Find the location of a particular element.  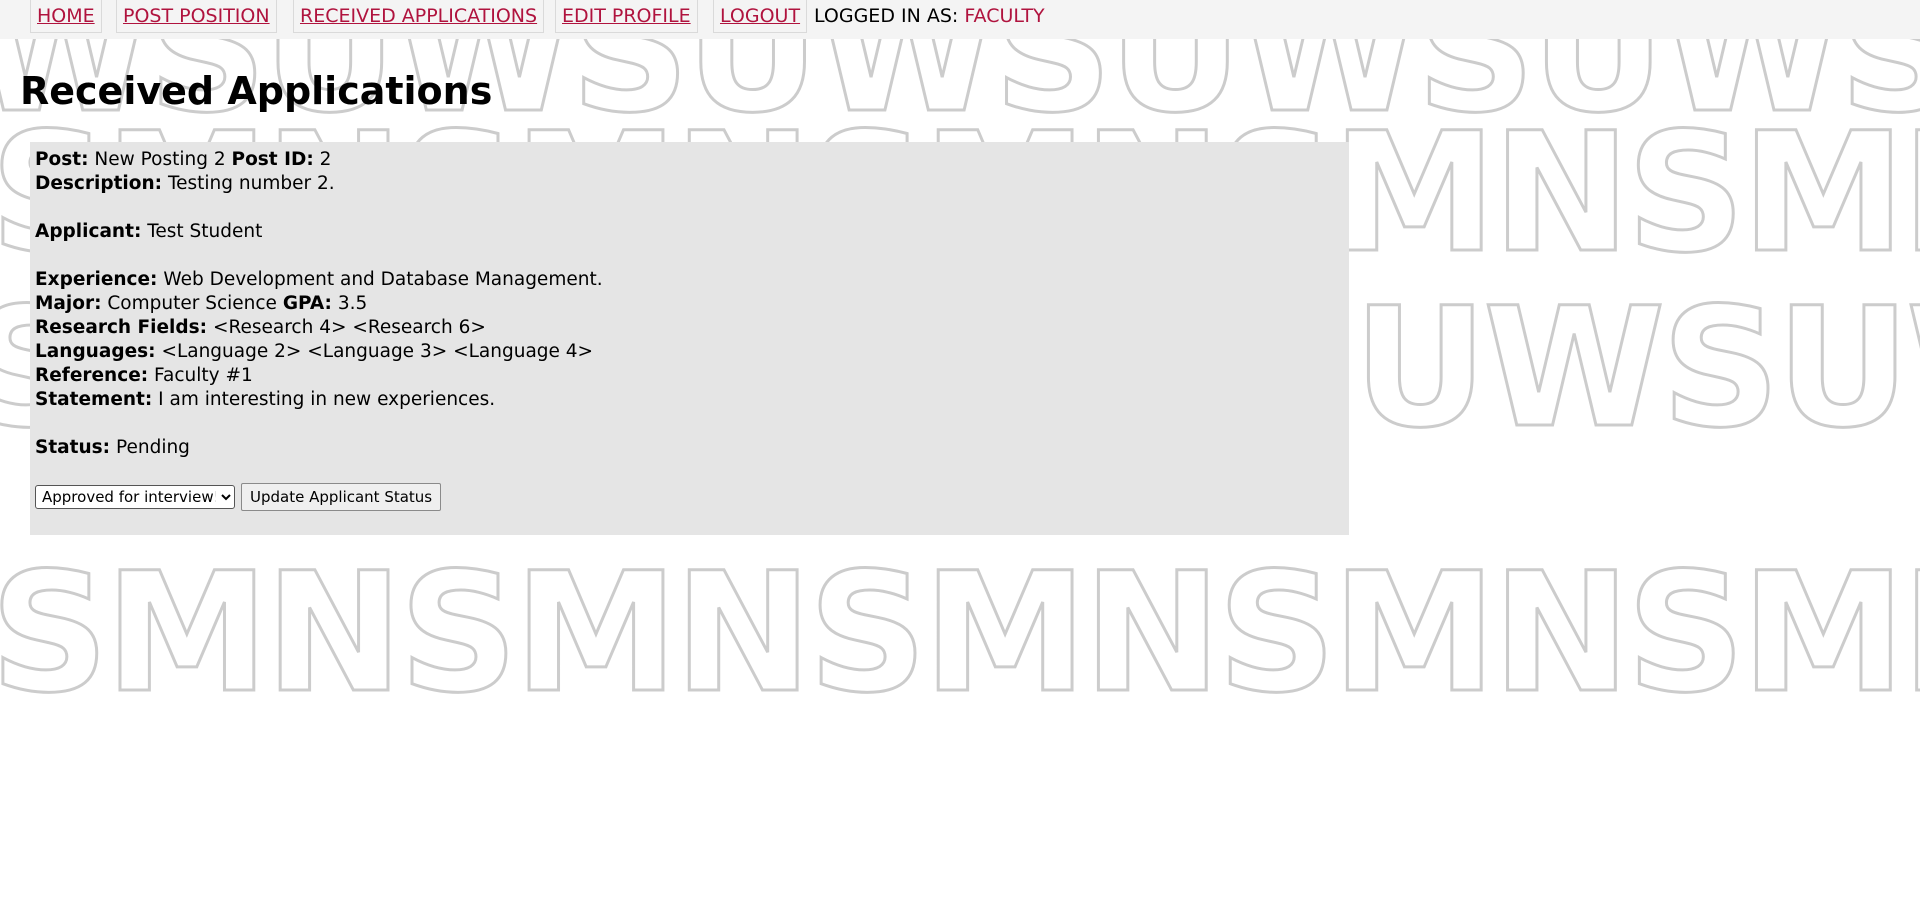

description-row: Description: Testing number 2. is located at coordinates (692, 184).